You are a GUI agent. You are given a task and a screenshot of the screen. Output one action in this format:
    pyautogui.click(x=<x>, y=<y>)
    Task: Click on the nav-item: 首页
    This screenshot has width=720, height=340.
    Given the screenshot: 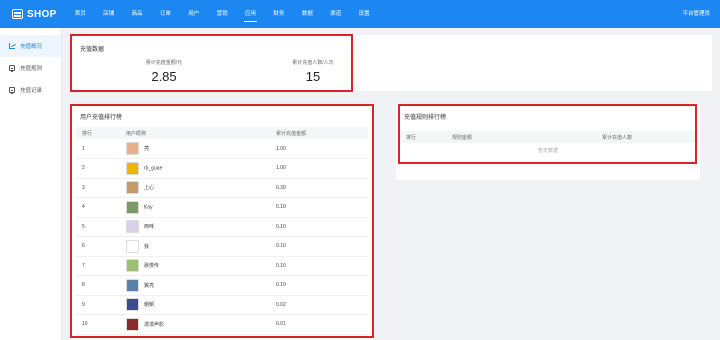 What is the action you would take?
    pyautogui.click(x=80, y=14)
    